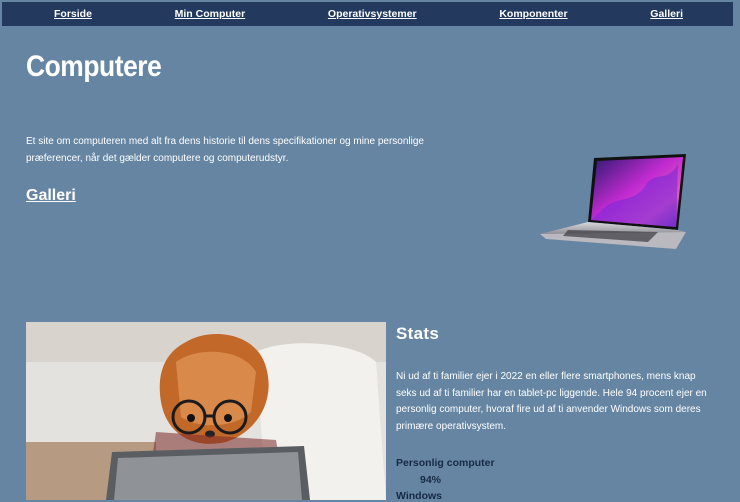 This screenshot has height=502, width=740. Describe the element at coordinates (533, 14) in the screenshot. I see `nav-item-komponenter: Komponenter` at that location.